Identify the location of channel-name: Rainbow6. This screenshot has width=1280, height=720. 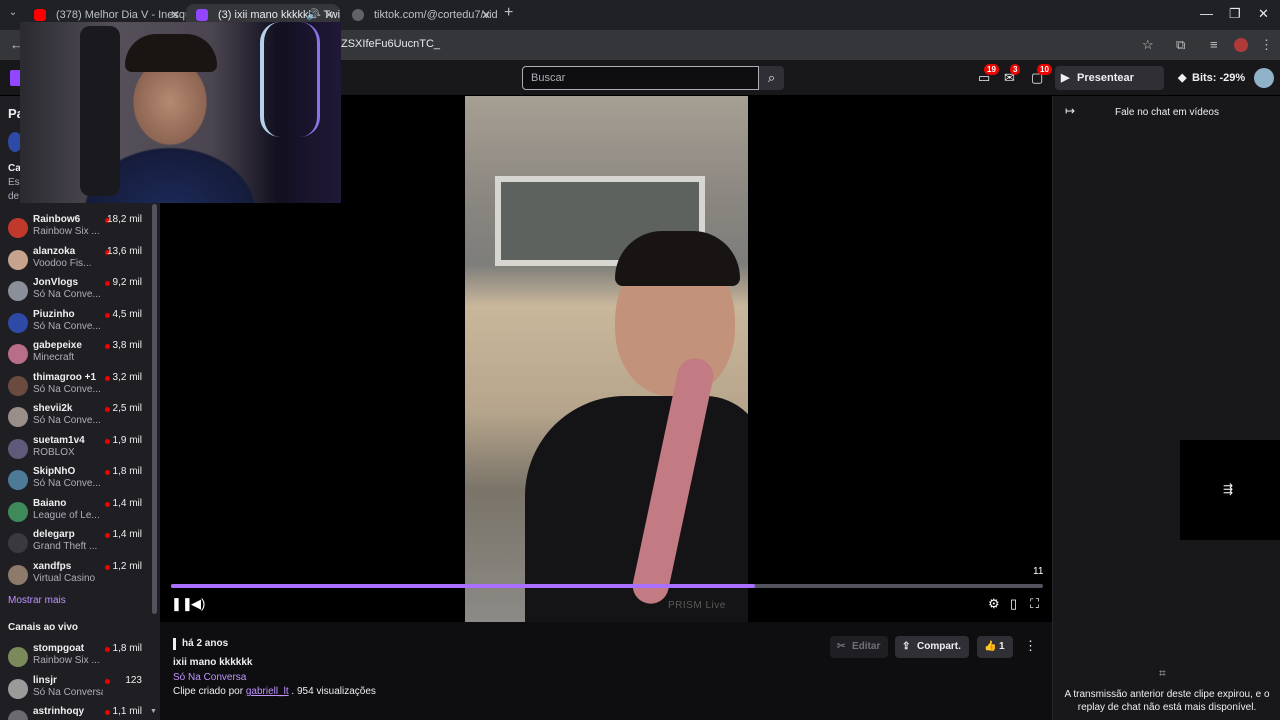
(57, 219).